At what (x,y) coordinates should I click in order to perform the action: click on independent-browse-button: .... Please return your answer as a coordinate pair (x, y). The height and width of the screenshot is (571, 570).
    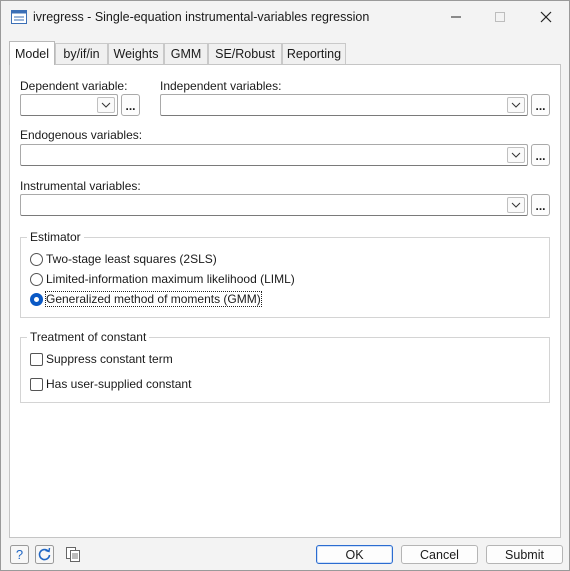
    Looking at the image, I should click on (540, 105).